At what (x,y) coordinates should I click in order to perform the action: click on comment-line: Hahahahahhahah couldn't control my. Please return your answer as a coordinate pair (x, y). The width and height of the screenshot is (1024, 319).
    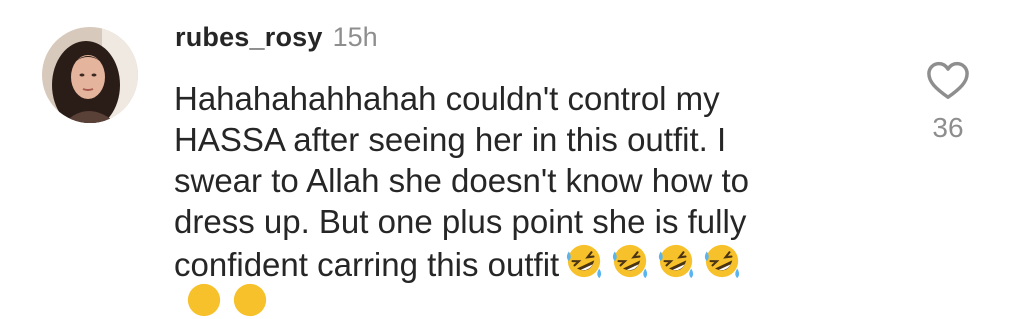
    Looking at the image, I should click on (447, 98).